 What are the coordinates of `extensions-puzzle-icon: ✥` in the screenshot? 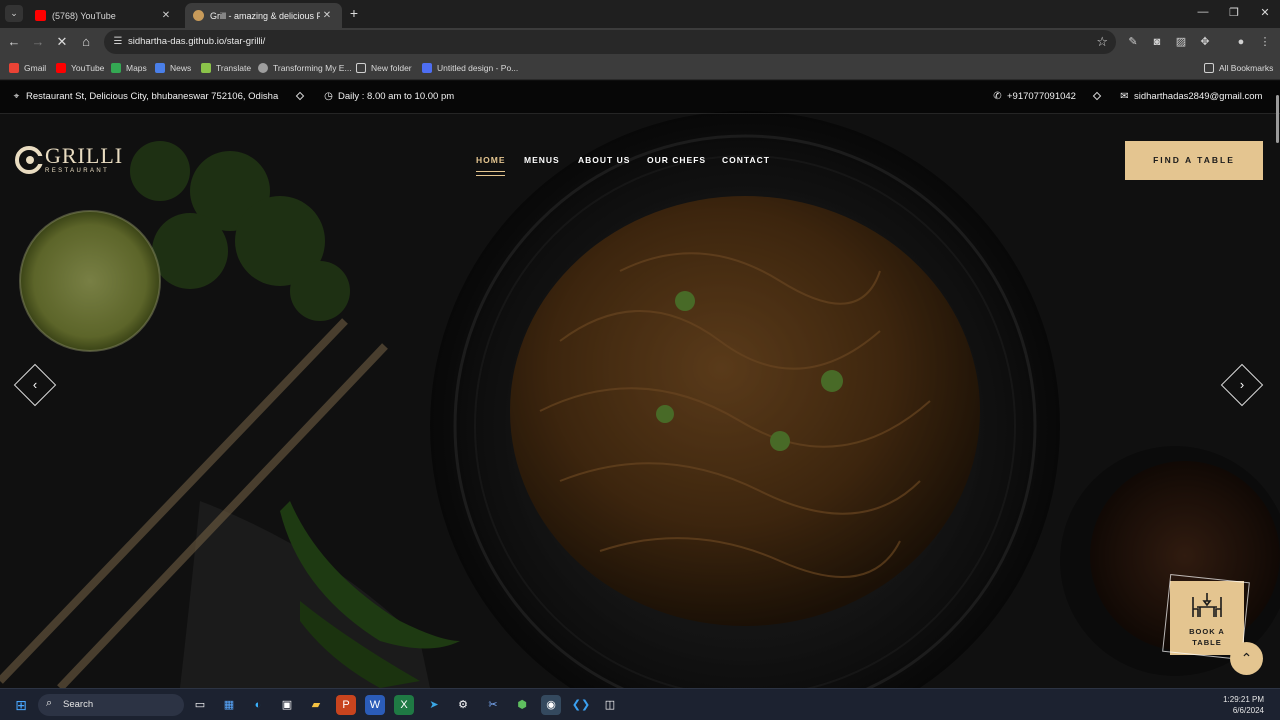 It's located at (1205, 42).